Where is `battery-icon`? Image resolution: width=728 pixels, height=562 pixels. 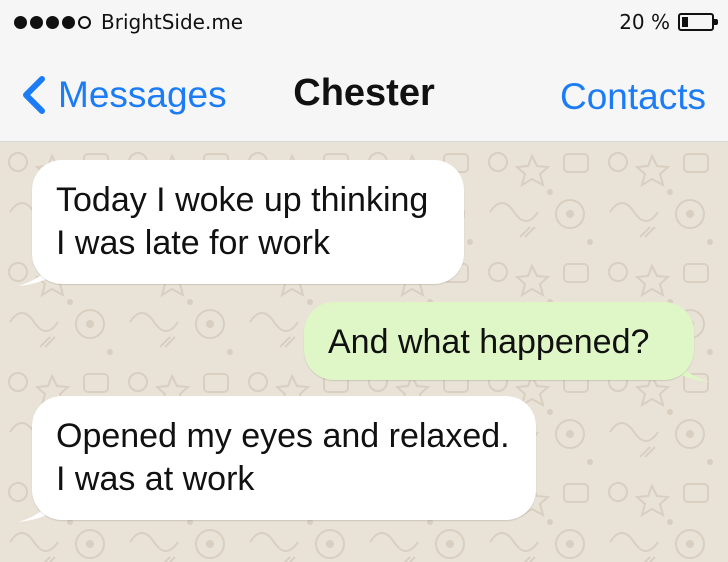 battery-icon is located at coordinates (698, 22).